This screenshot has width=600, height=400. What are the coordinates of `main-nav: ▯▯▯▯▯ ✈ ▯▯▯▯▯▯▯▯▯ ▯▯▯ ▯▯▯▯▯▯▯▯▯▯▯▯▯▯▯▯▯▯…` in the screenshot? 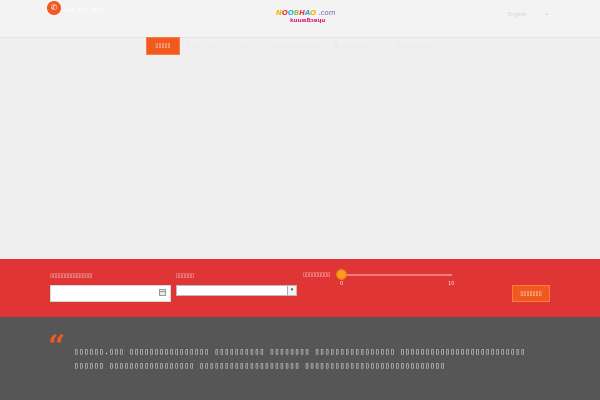 It's located at (300, 46).